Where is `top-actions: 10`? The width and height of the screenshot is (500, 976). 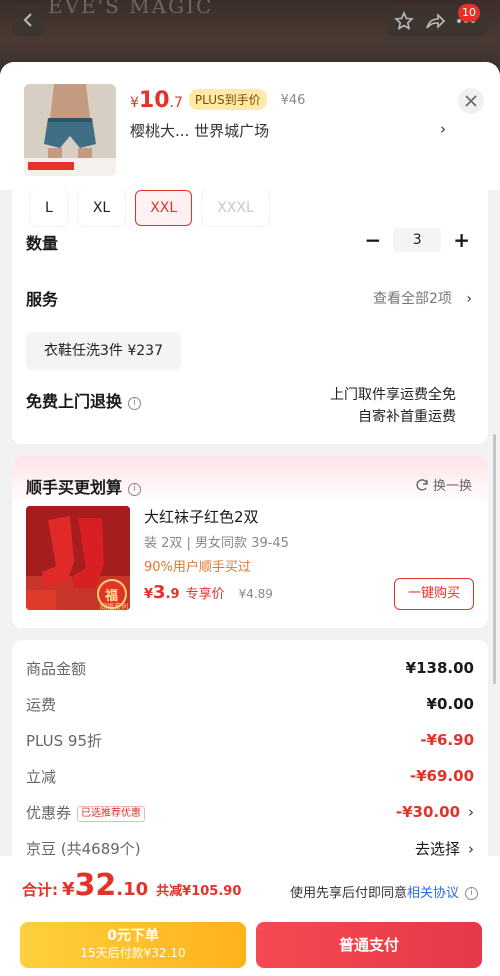
top-actions: 10 is located at coordinates (437, 20).